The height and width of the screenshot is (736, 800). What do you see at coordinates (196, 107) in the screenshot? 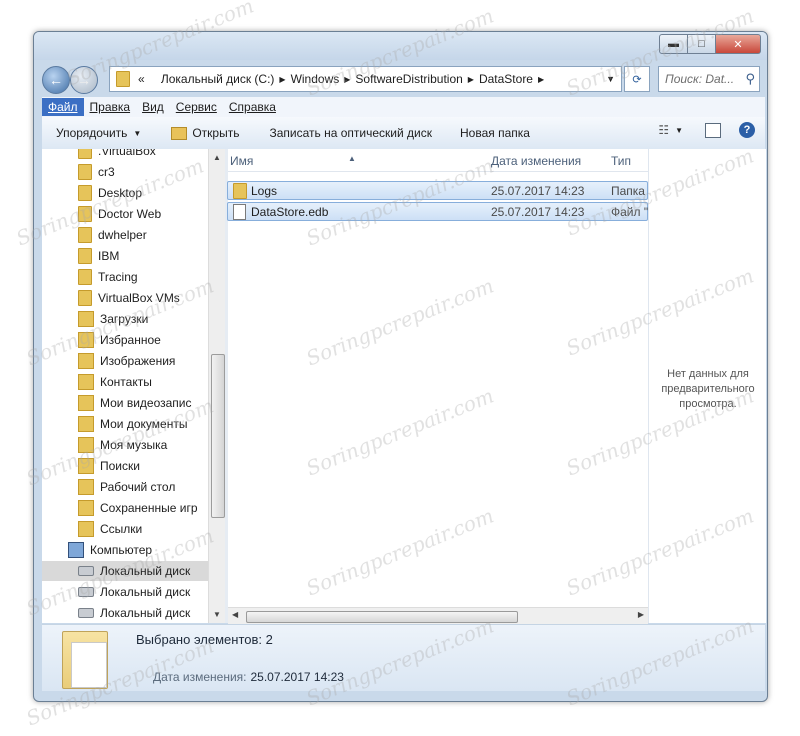
I see `menu-tools: Сервис` at bounding box center [196, 107].